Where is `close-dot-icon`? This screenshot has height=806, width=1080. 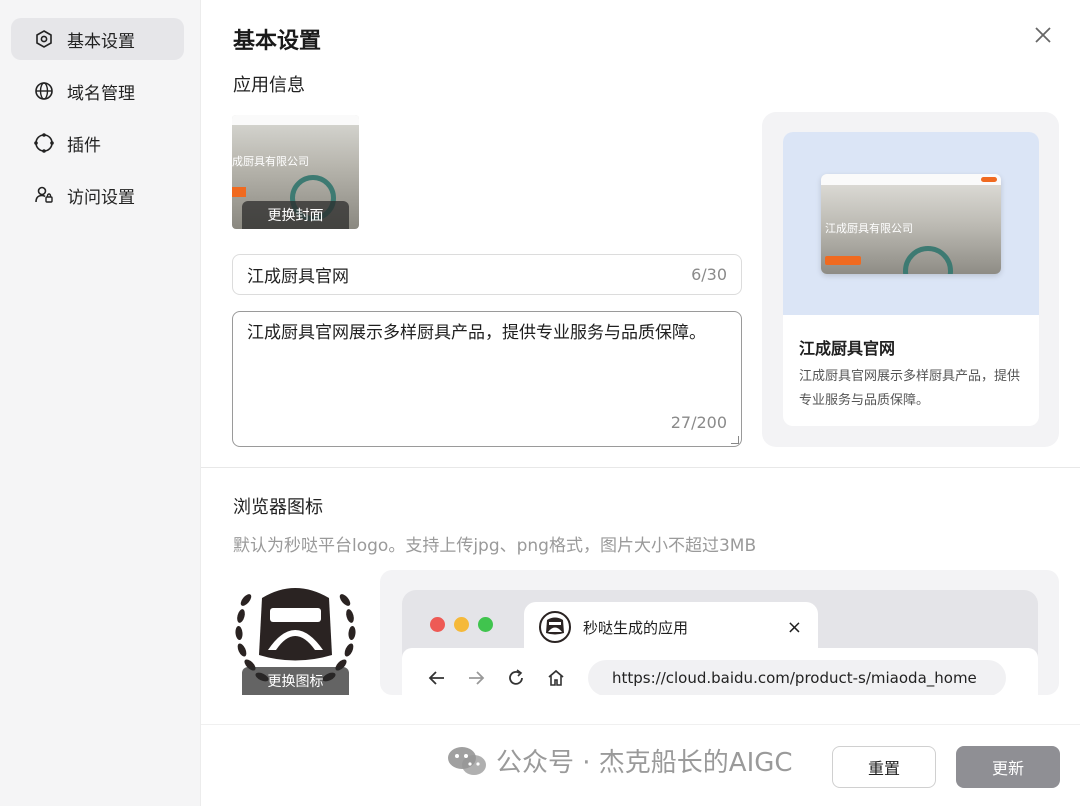 close-dot-icon is located at coordinates (437, 624).